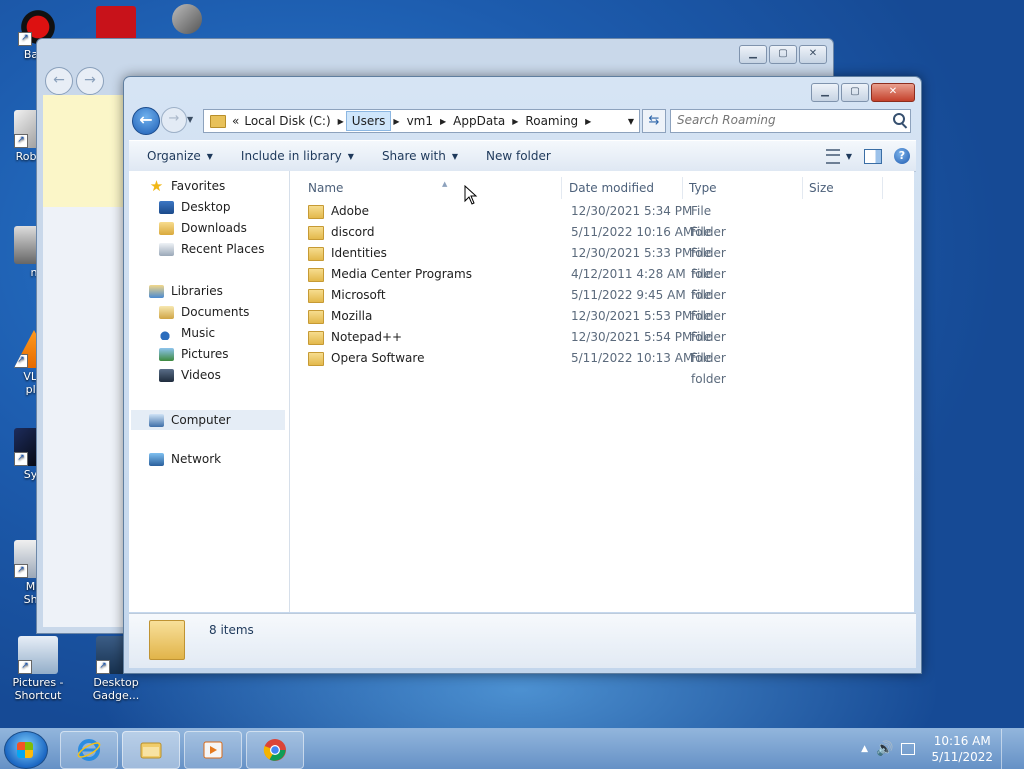  What do you see at coordinates (174, 120) in the screenshot?
I see `forward-button: →` at bounding box center [174, 120].